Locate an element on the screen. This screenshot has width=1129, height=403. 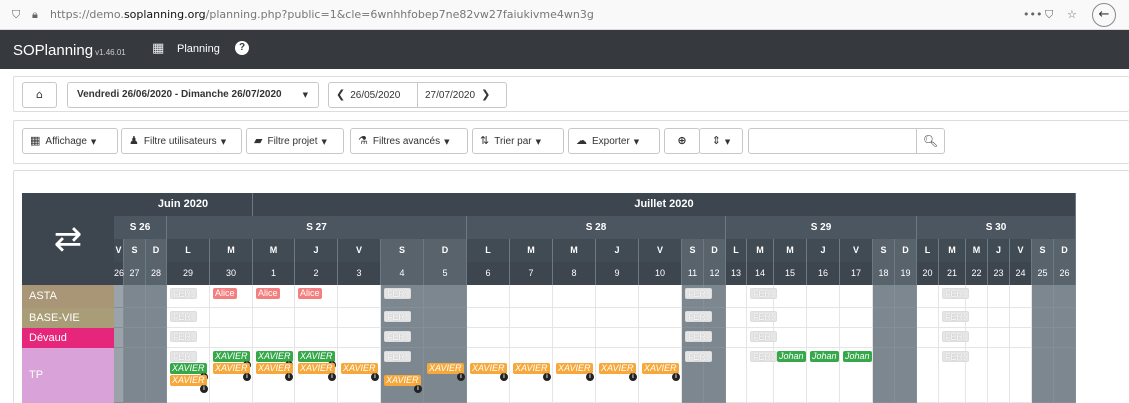
brand: SOPlanning v1.46.01 is located at coordinates (69, 50).